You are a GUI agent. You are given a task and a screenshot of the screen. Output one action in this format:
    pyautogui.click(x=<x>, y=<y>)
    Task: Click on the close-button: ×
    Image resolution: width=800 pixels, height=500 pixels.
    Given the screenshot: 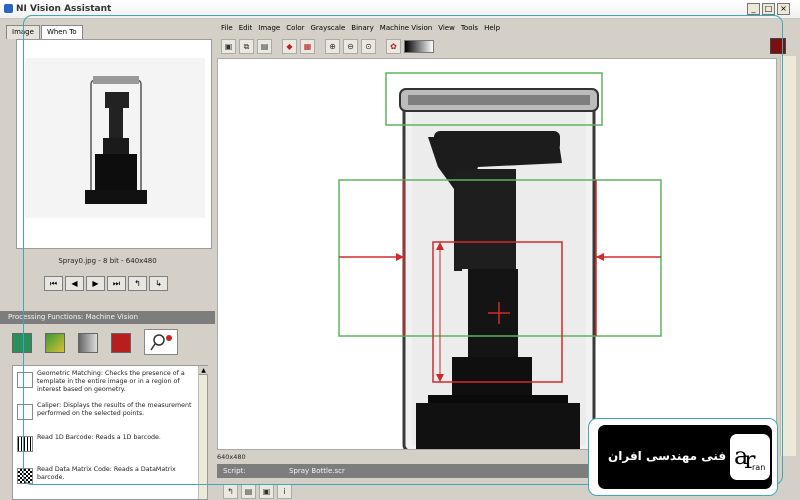 What is the action you would take?
    pyautogui.click(x=783, y=9)
    